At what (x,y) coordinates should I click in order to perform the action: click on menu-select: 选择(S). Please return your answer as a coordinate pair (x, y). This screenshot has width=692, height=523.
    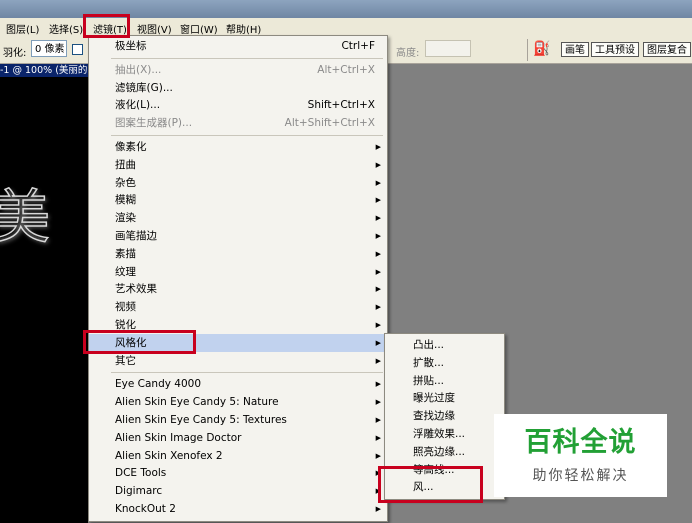
    Looking at the image, I should click on (66, 28).